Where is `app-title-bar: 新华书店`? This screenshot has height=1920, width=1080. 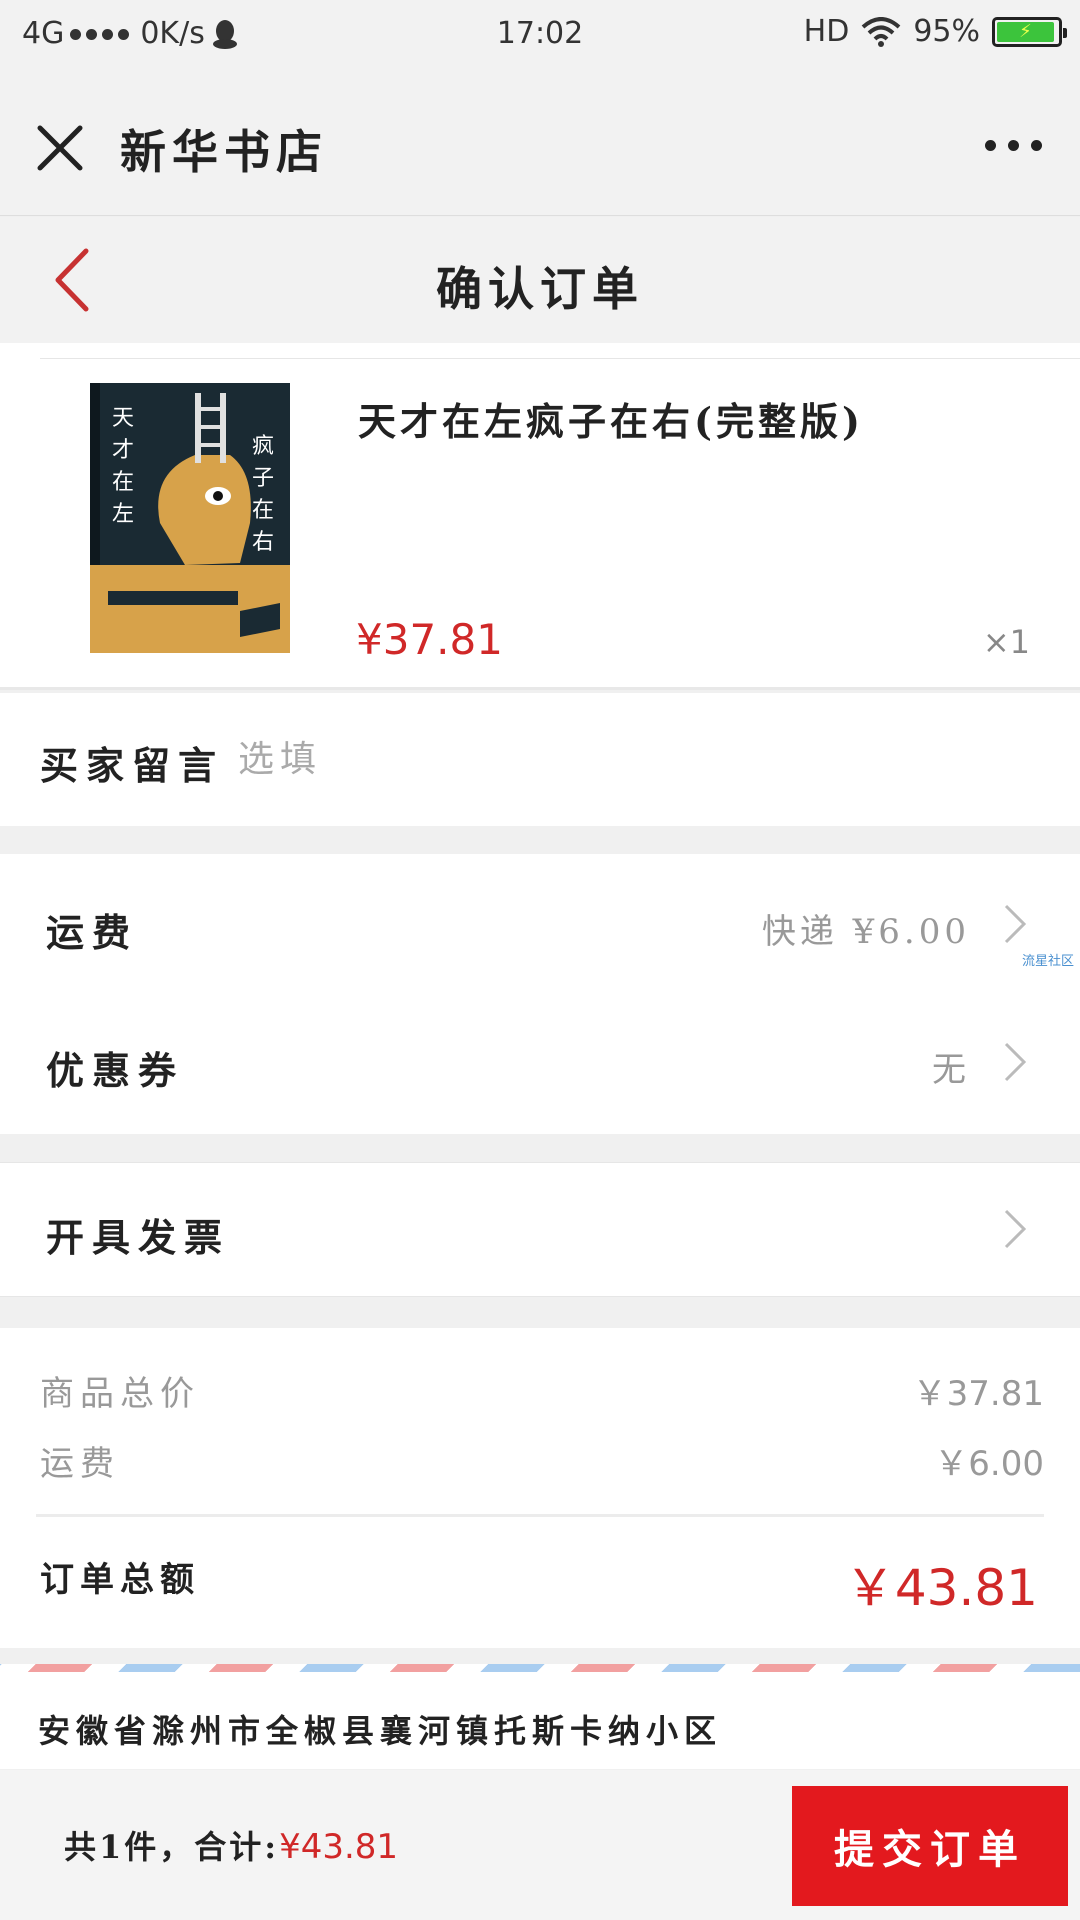
app-title-bar: 新华书店 is located at coordinates (540, 144).